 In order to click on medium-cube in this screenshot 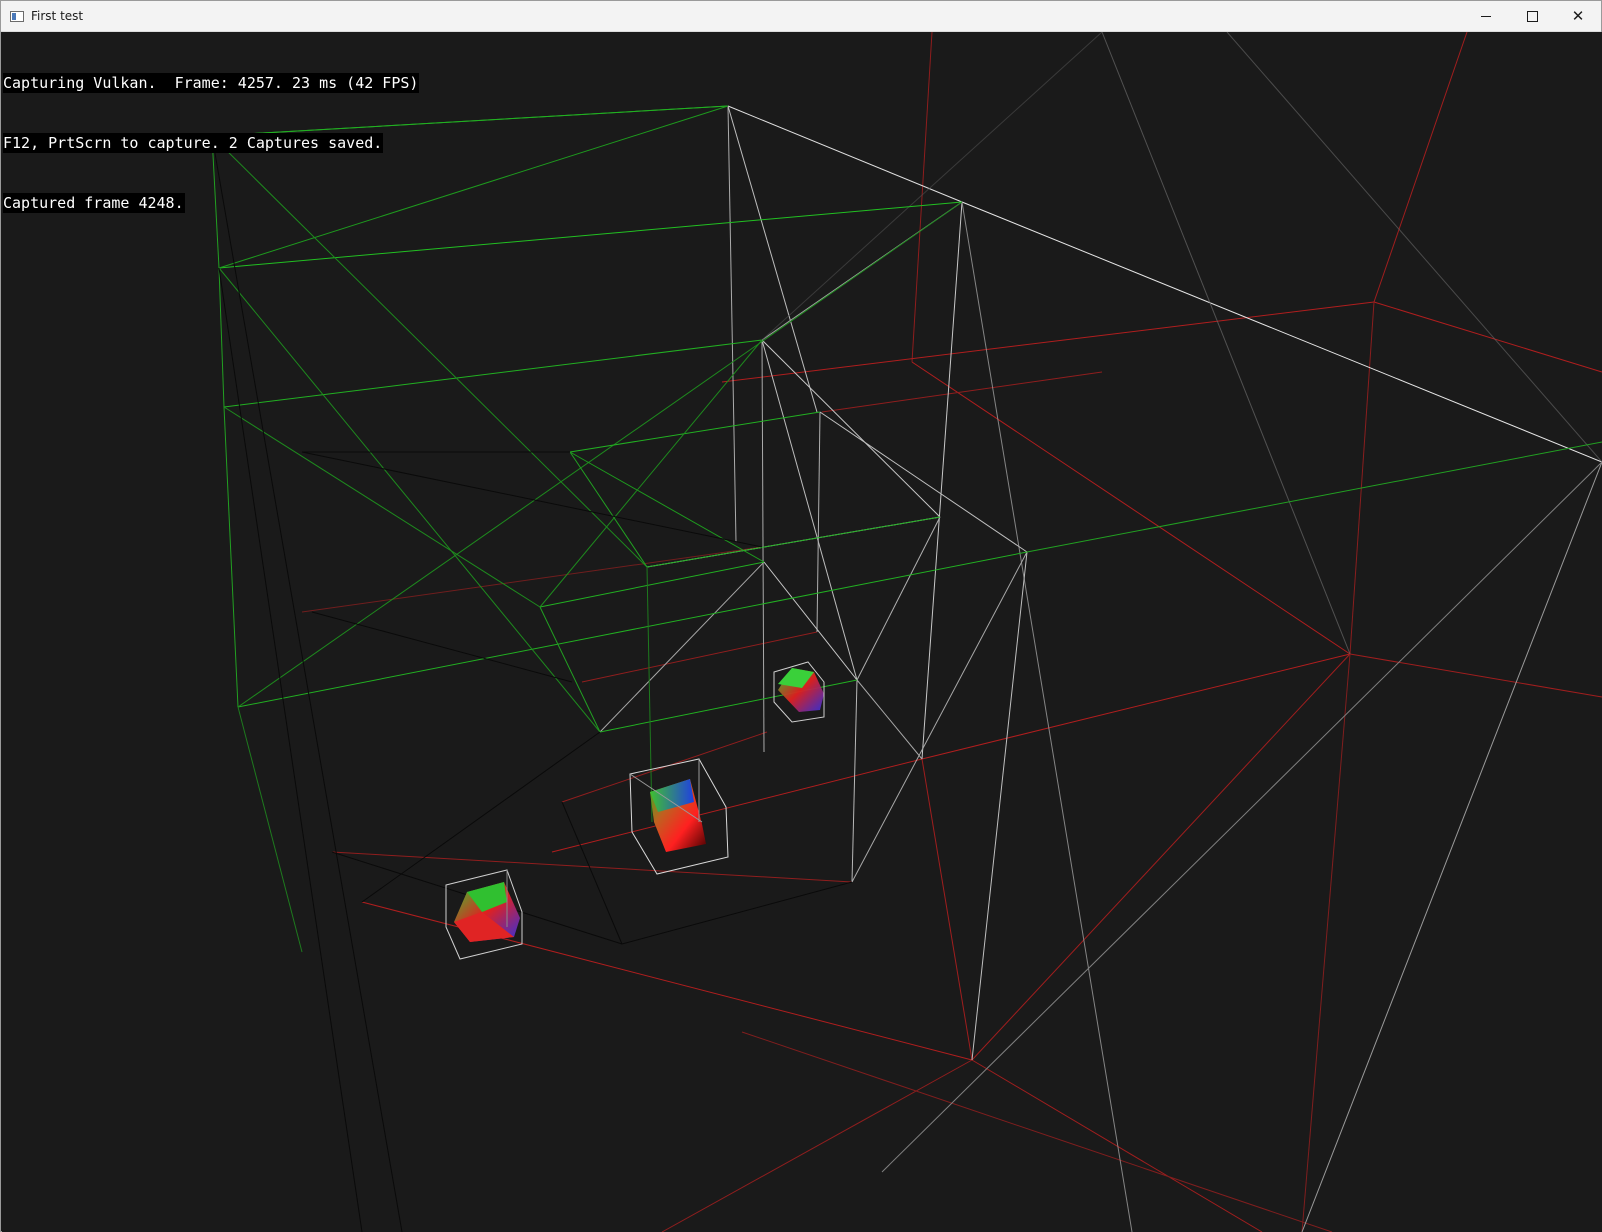, I will do `click(679, 816)`.